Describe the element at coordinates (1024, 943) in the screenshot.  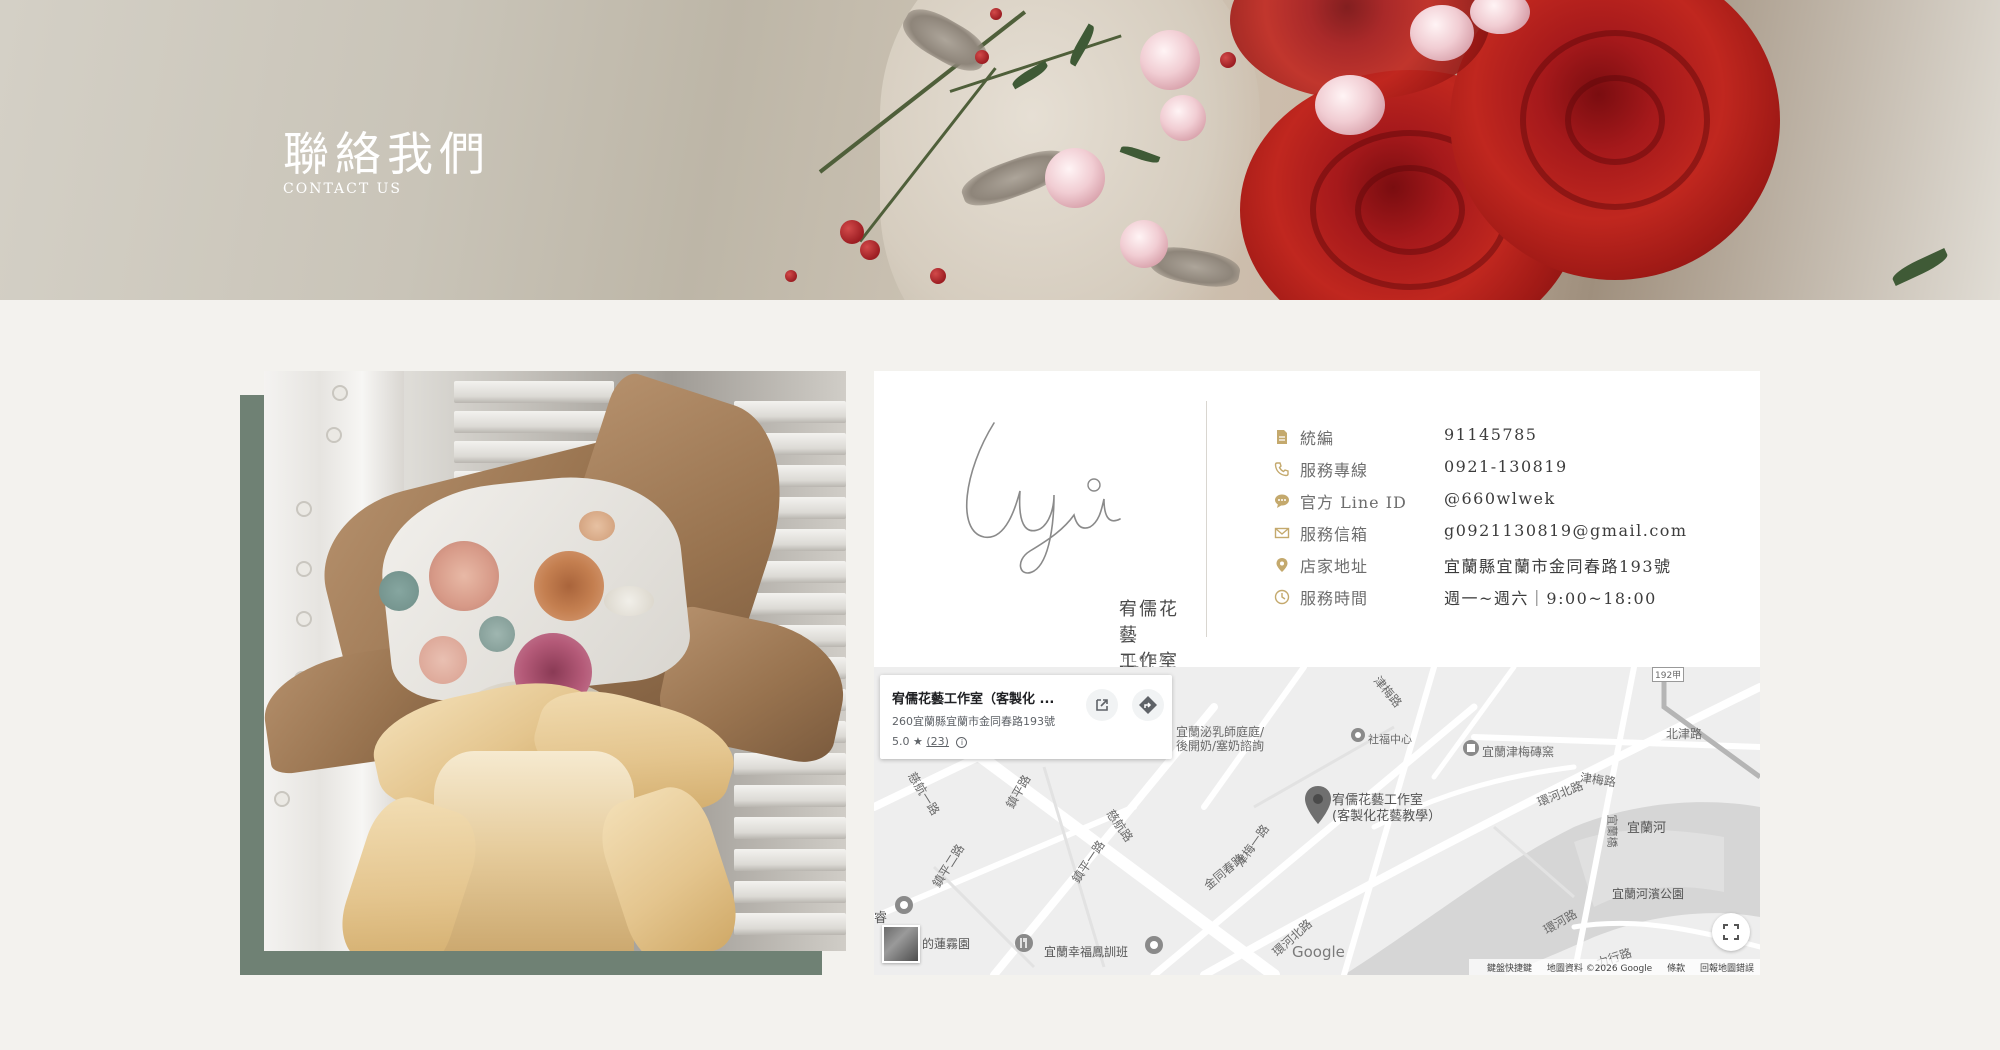
I see `restaurant-icon` at that location.